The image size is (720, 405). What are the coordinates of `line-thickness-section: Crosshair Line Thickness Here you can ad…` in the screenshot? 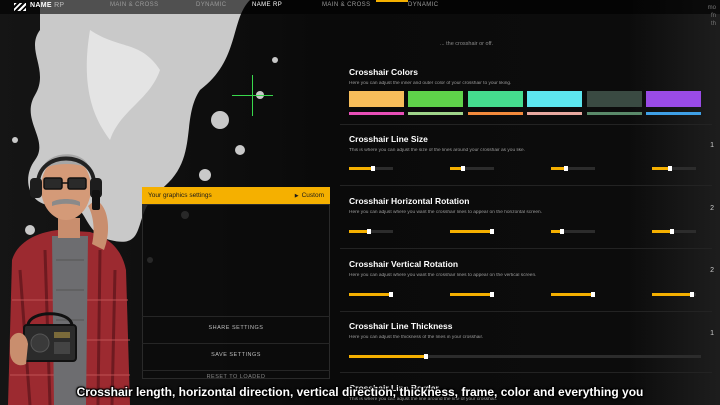 It's located at (529, 330).